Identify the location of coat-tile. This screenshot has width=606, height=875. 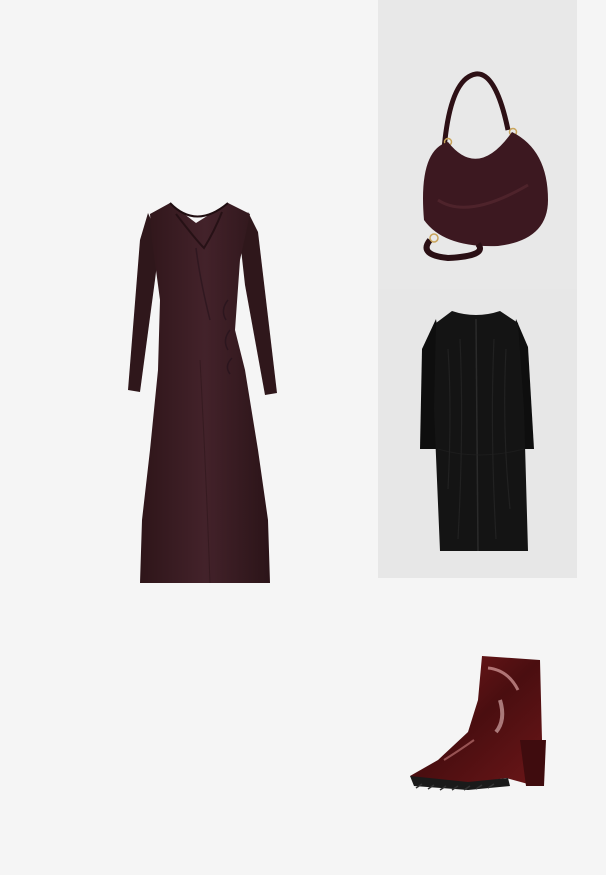
(477, 433).